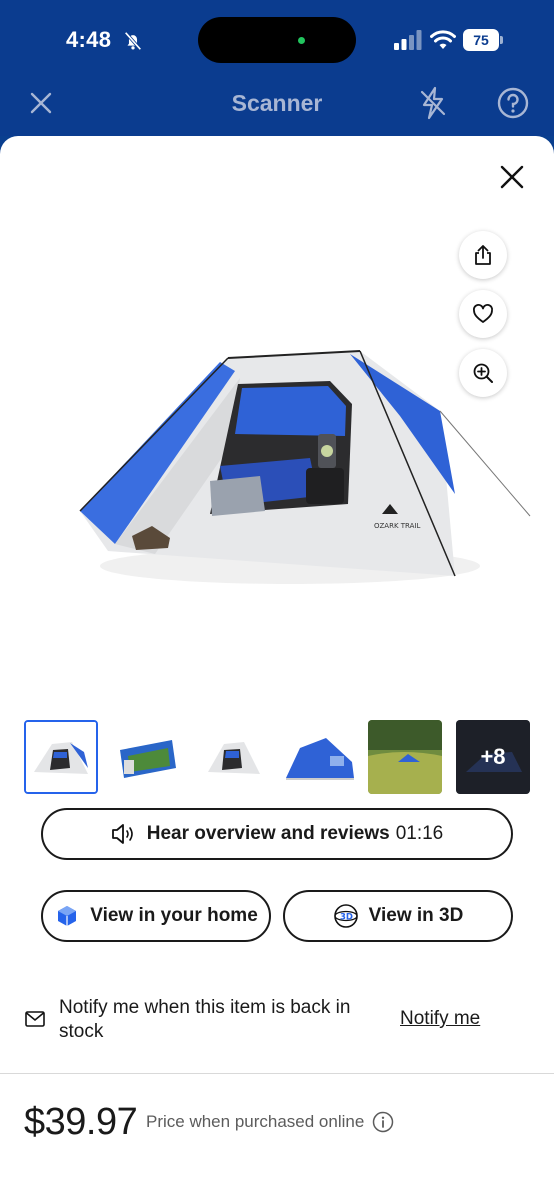  Describe the element at coordinates (268, 833) in the screenshot. I see `hear-overview-label: Hear overview and reviews` at that location.